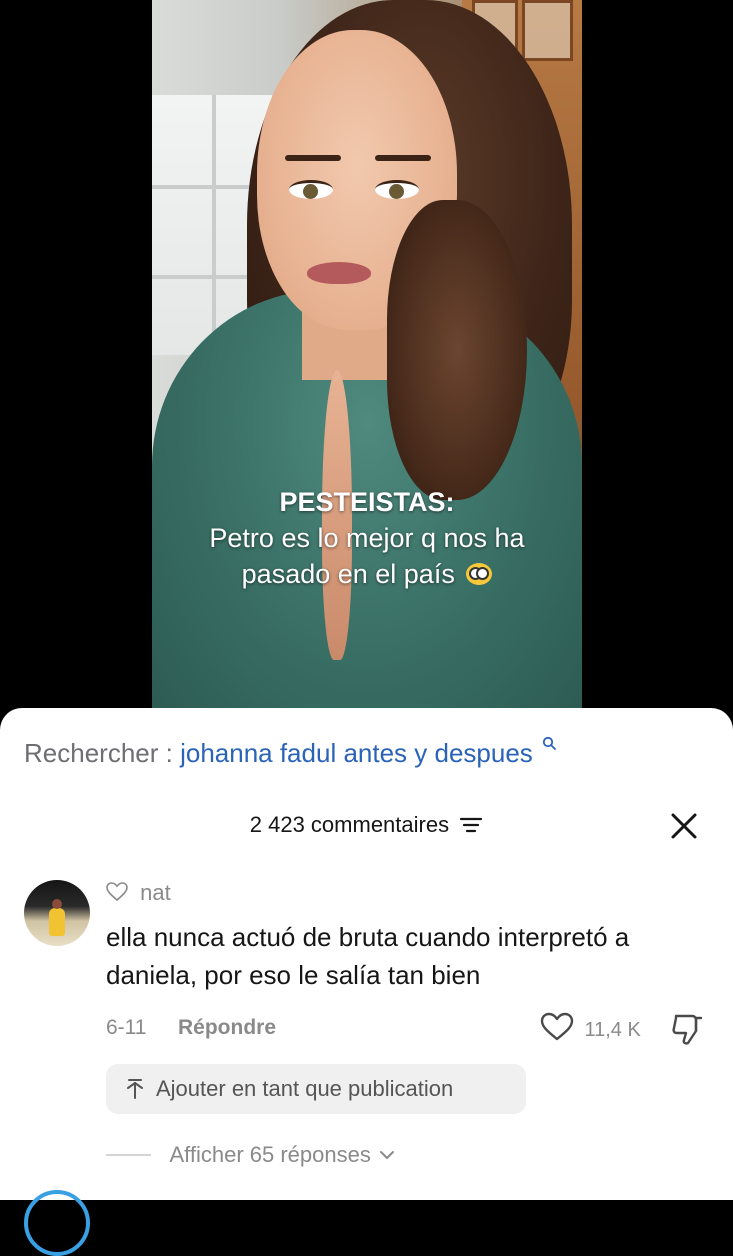 This screenshot has height=1256, width=733. I want to click on caption-line-3-wrap: pasado en el país, so click(367, 574).